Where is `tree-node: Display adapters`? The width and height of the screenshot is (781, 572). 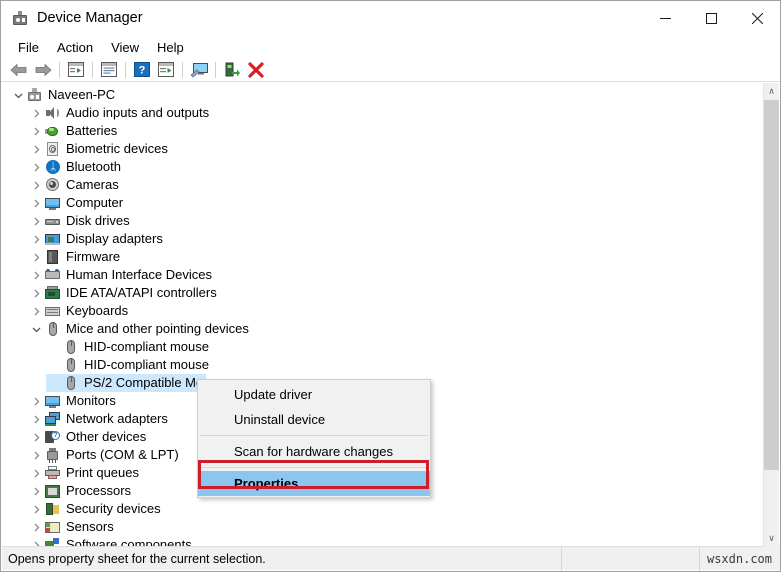
tree-node: Display adapters is located at coordinates (374, 239).